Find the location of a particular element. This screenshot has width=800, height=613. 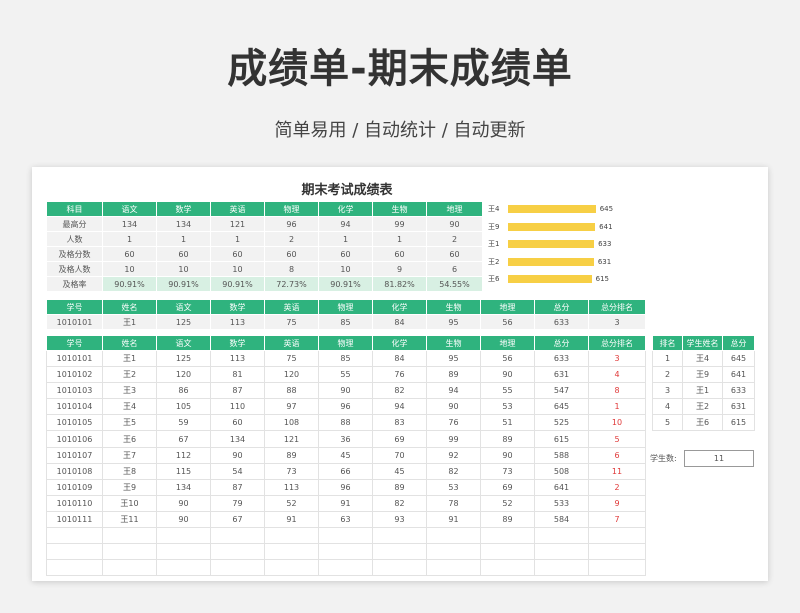

grade-cell: 125 is located at coordinates (183, 358).